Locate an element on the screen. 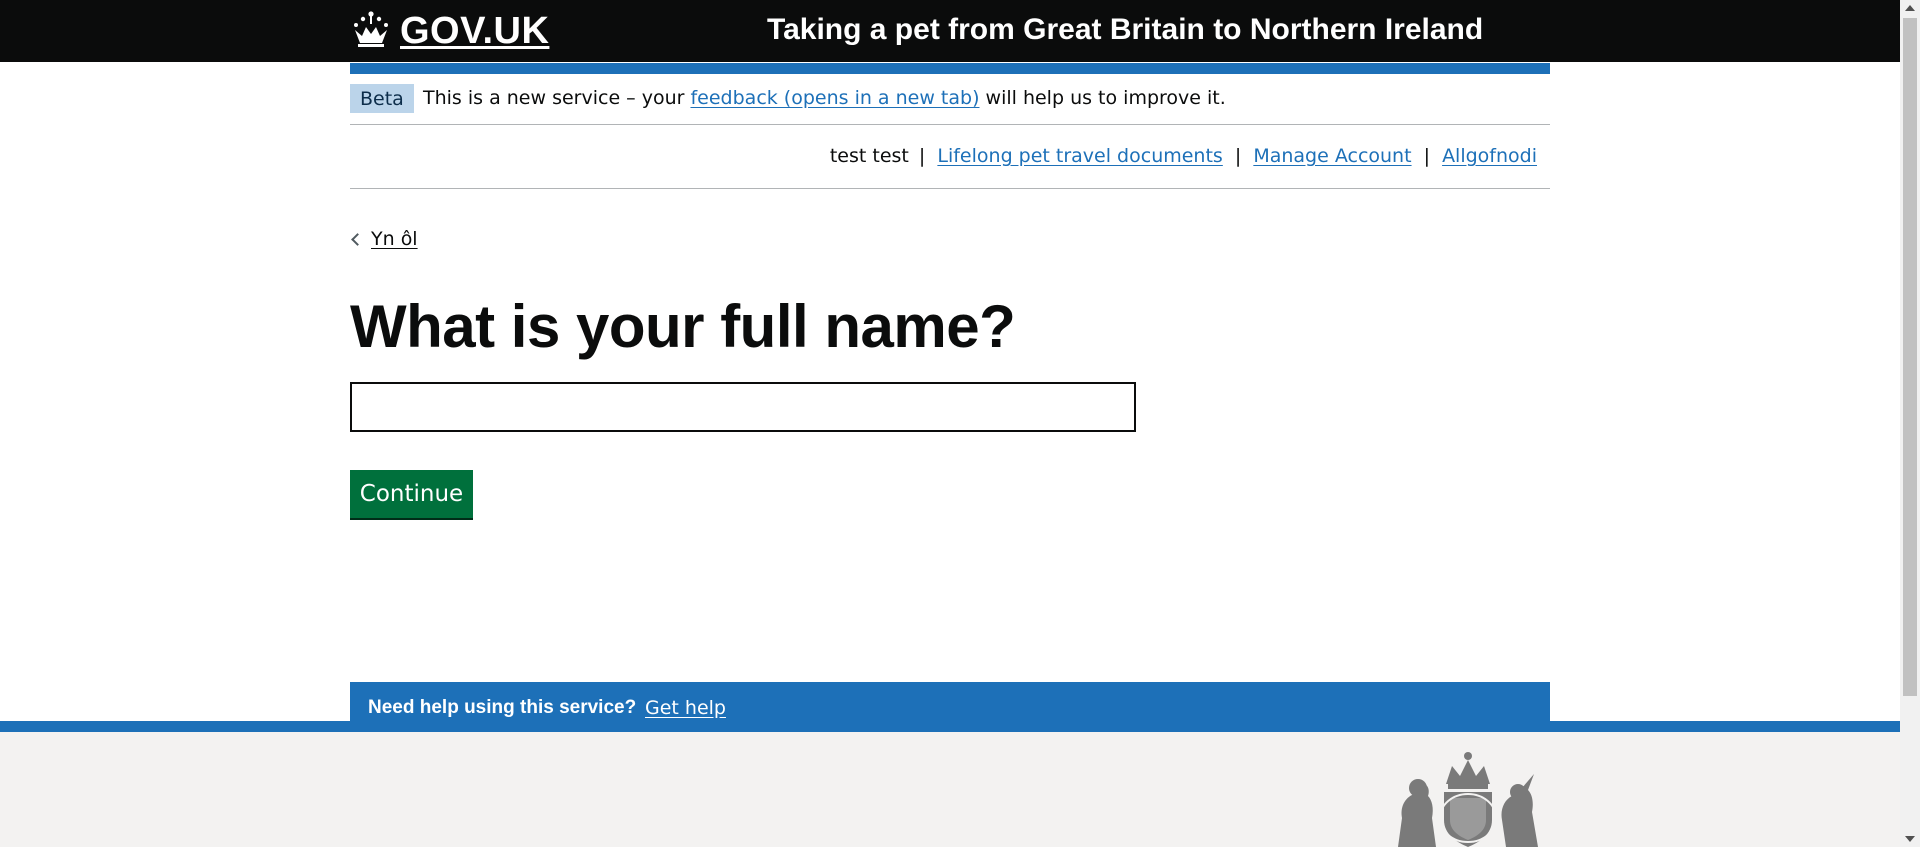 The height and width of the screenshot is (847, 1920). continue-button: Continue is located at coordinates (411, 494).